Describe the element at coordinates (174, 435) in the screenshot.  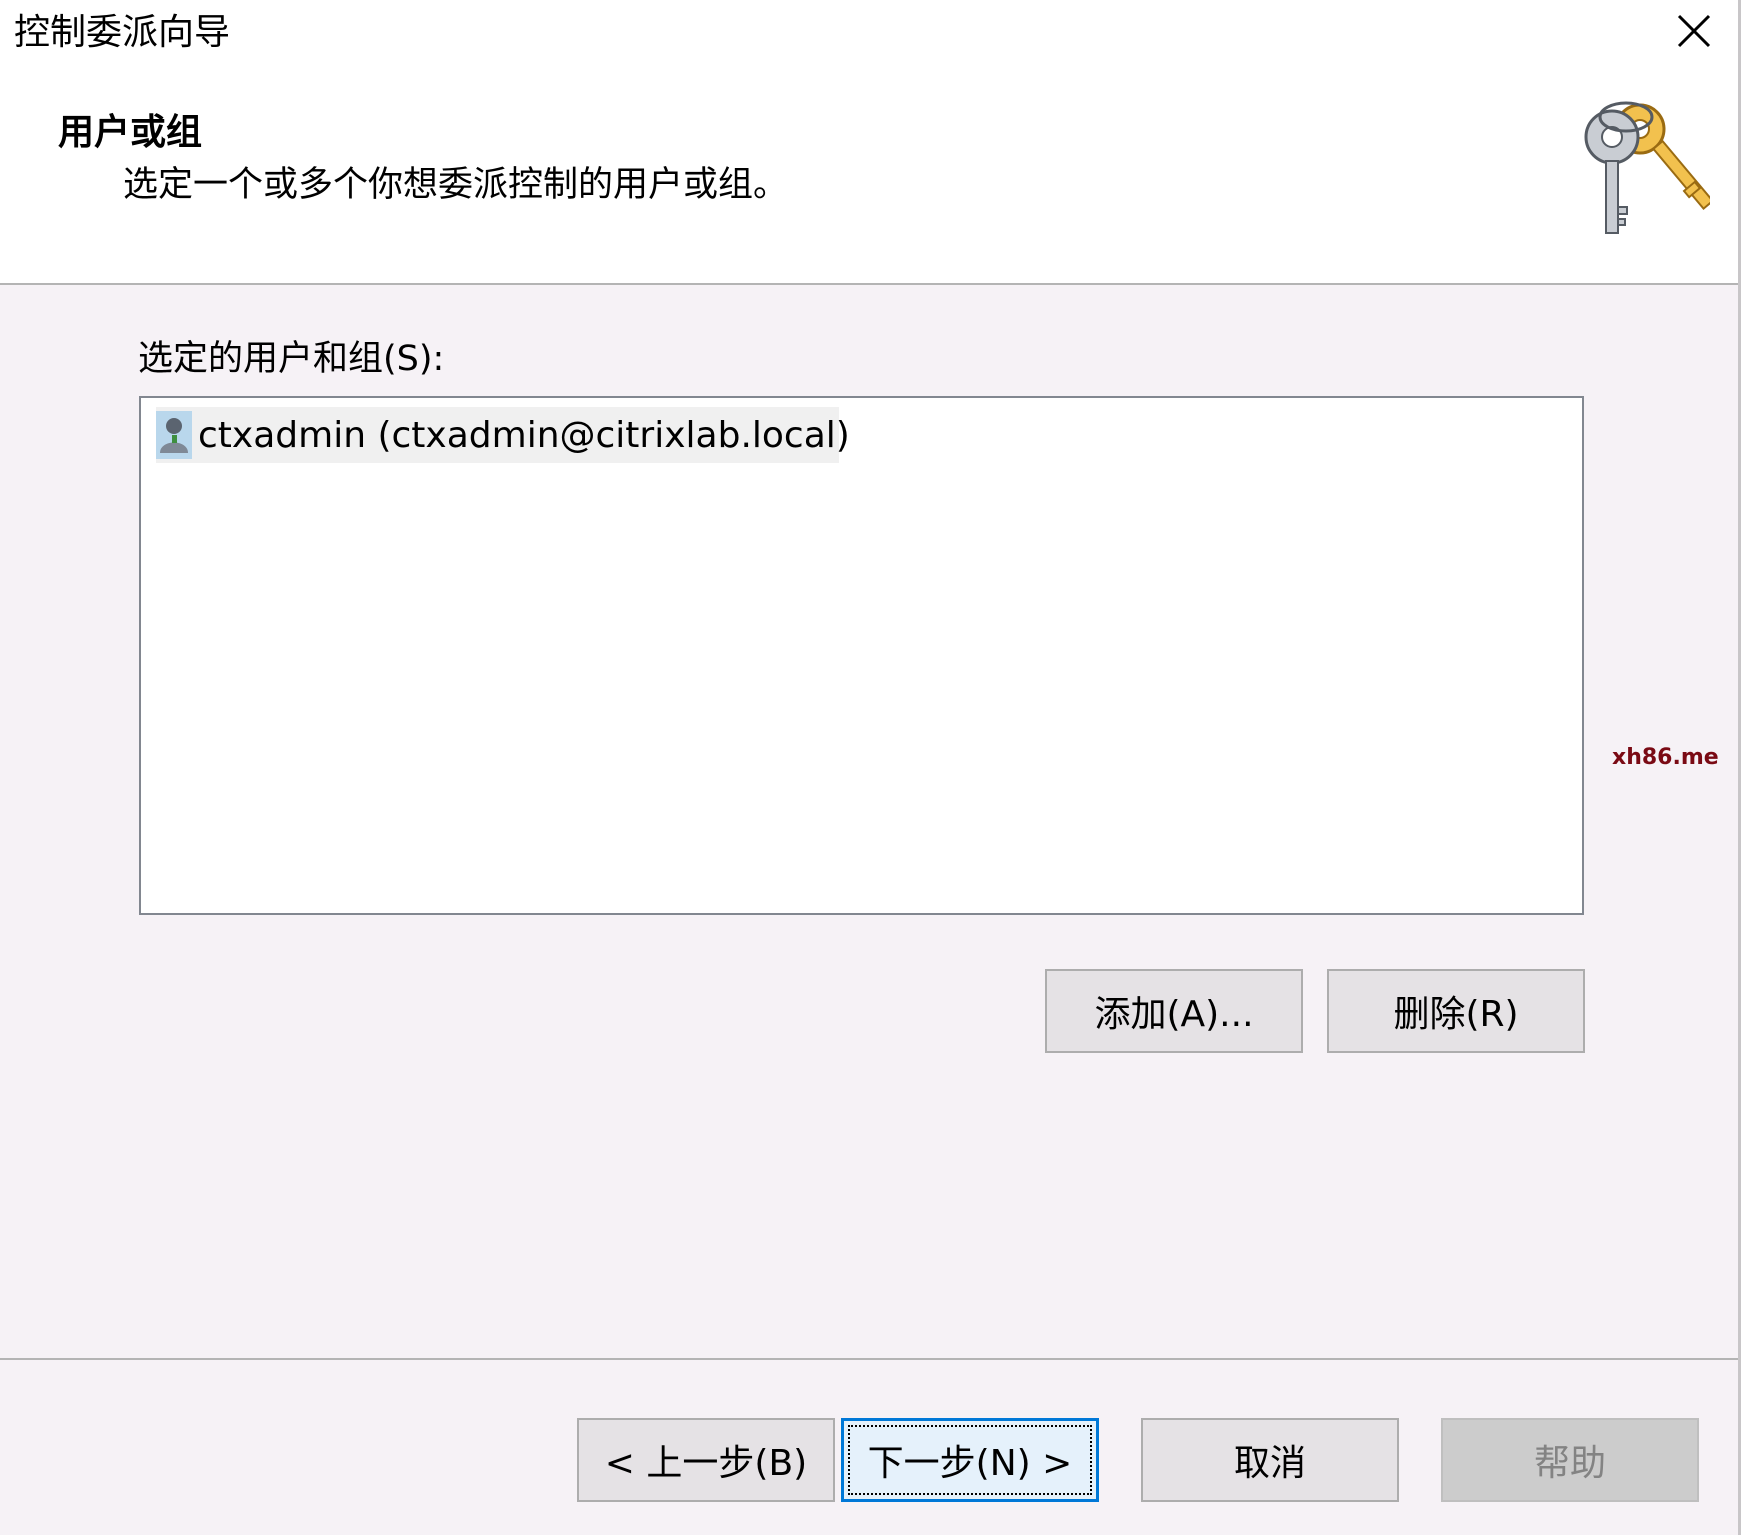
I see `user-icon` at that location.